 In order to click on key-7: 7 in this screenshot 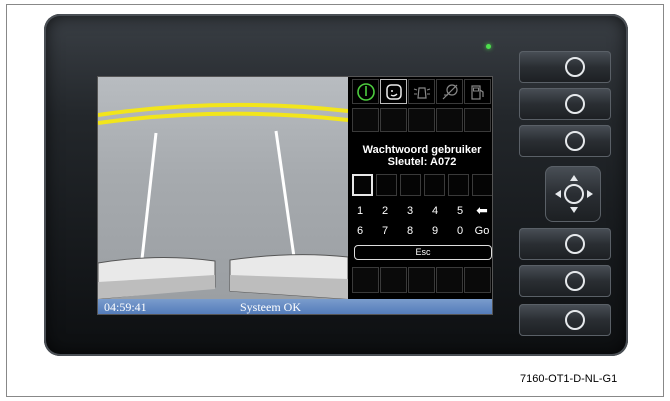, I will do `click(385, 231)`.